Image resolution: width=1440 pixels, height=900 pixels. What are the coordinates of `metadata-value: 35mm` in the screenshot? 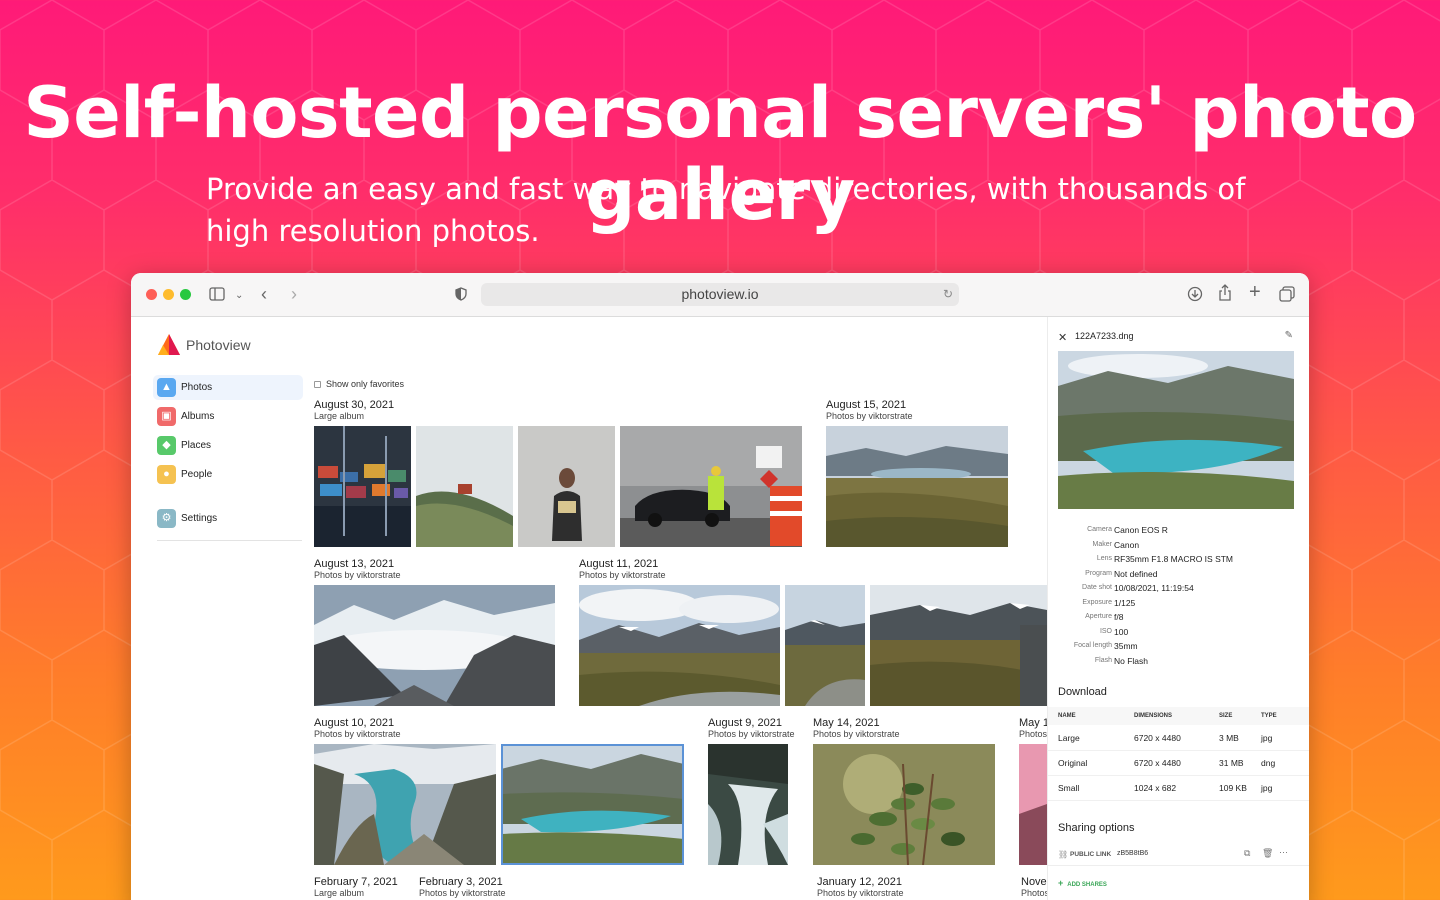 It's located at (1126, 646).